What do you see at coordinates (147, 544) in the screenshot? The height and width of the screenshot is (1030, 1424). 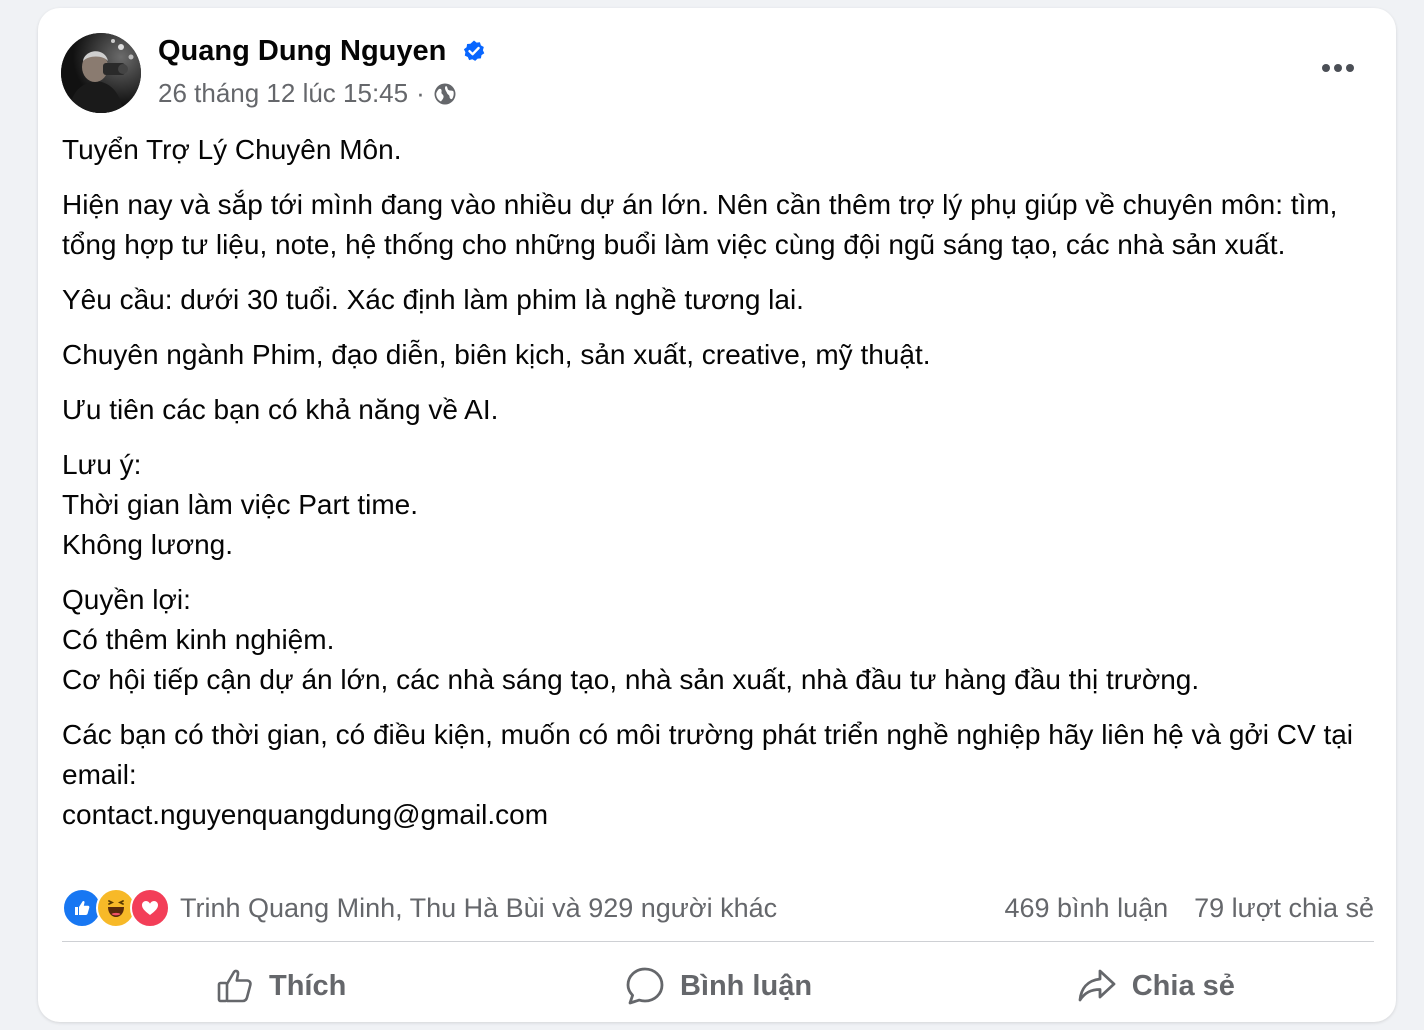 I see `post-text-line: Không lương.` at bounding box center [147, 544].